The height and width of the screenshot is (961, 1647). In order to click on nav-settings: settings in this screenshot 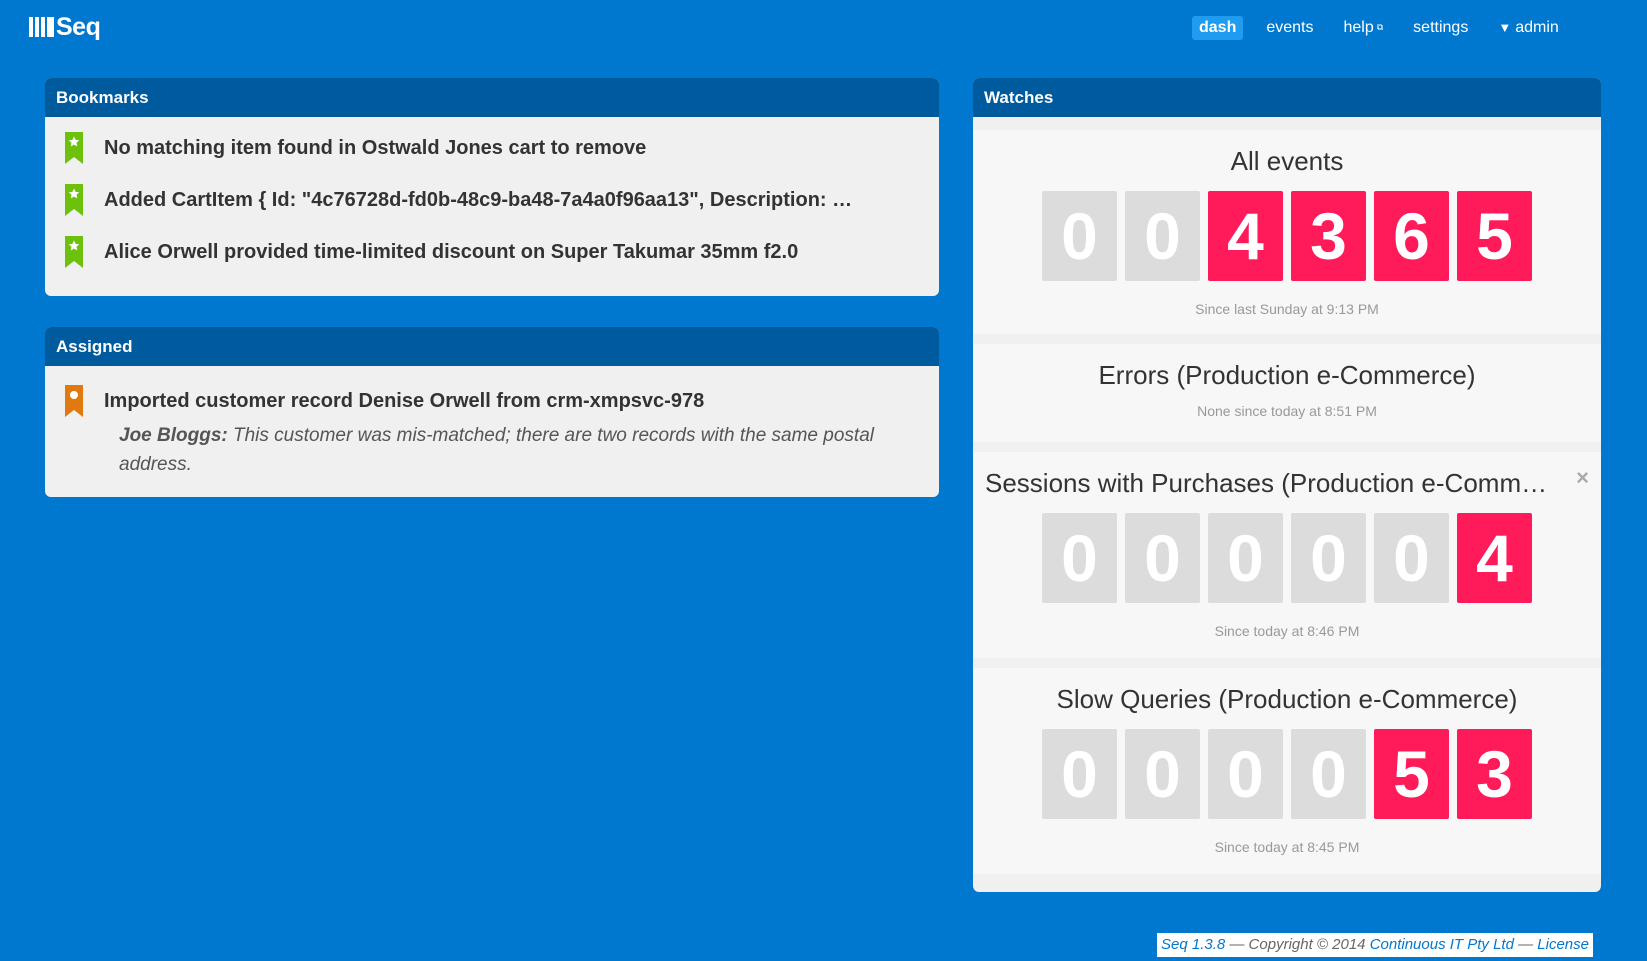, I will do `click(1440, 28)`.